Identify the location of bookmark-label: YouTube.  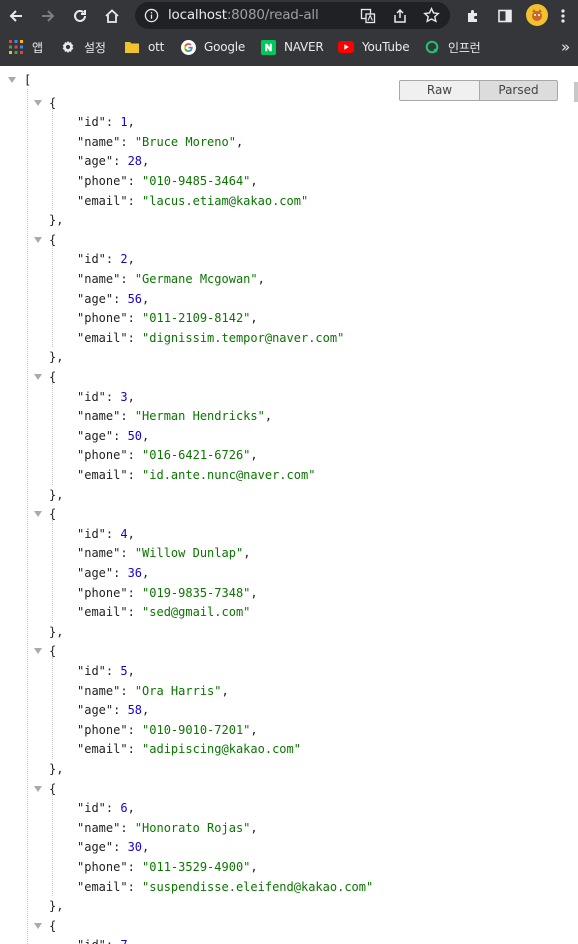
(386, 47).